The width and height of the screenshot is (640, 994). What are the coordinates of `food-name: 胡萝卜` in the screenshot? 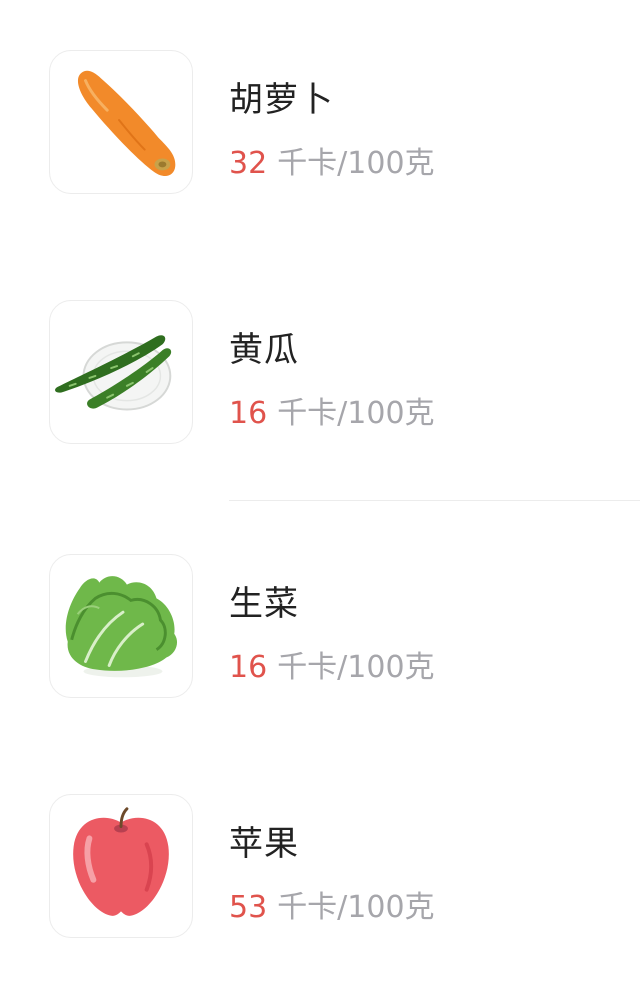 It's located at (281, 100).